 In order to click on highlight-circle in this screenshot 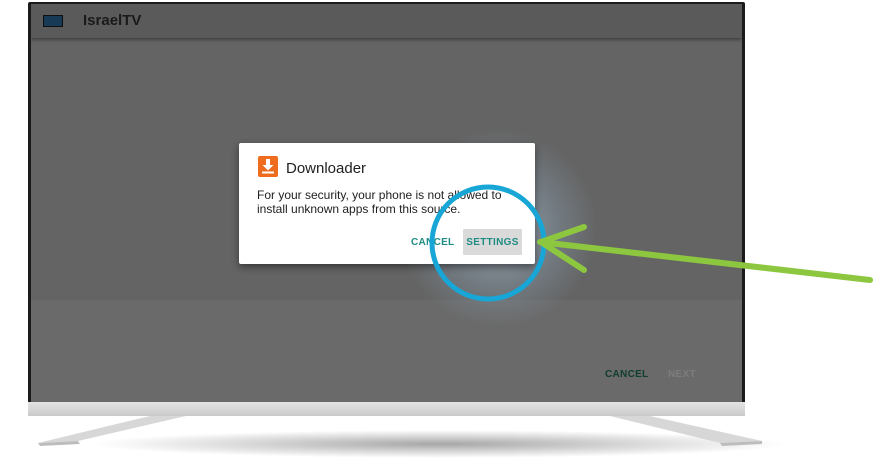, I will do `click(488, 243)`.